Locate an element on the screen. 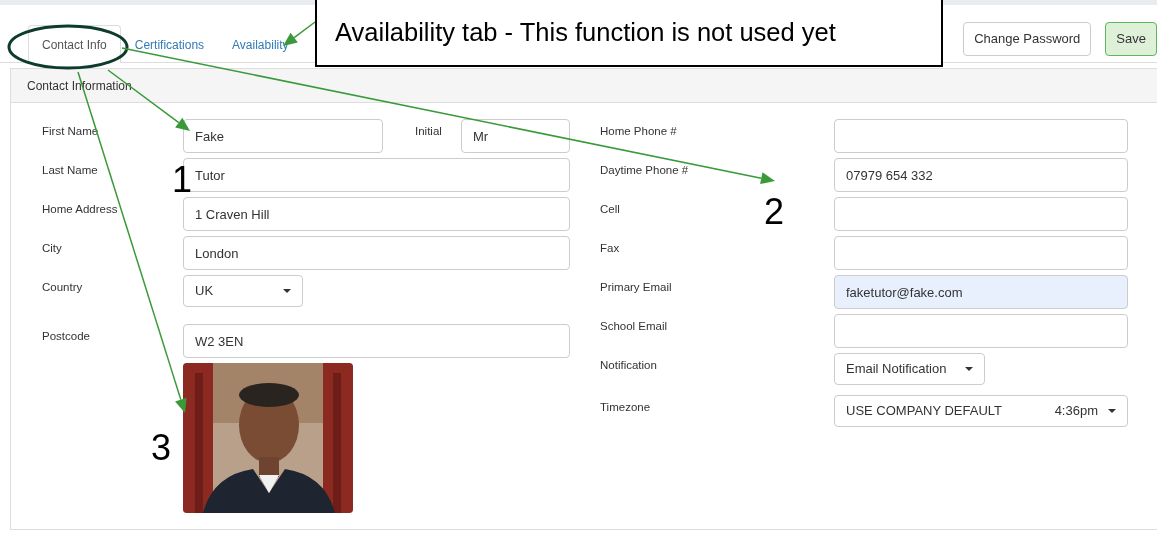 This screenshot has width=1157, height=534. annotation-number: 2 is located at coordinates (774, 212).